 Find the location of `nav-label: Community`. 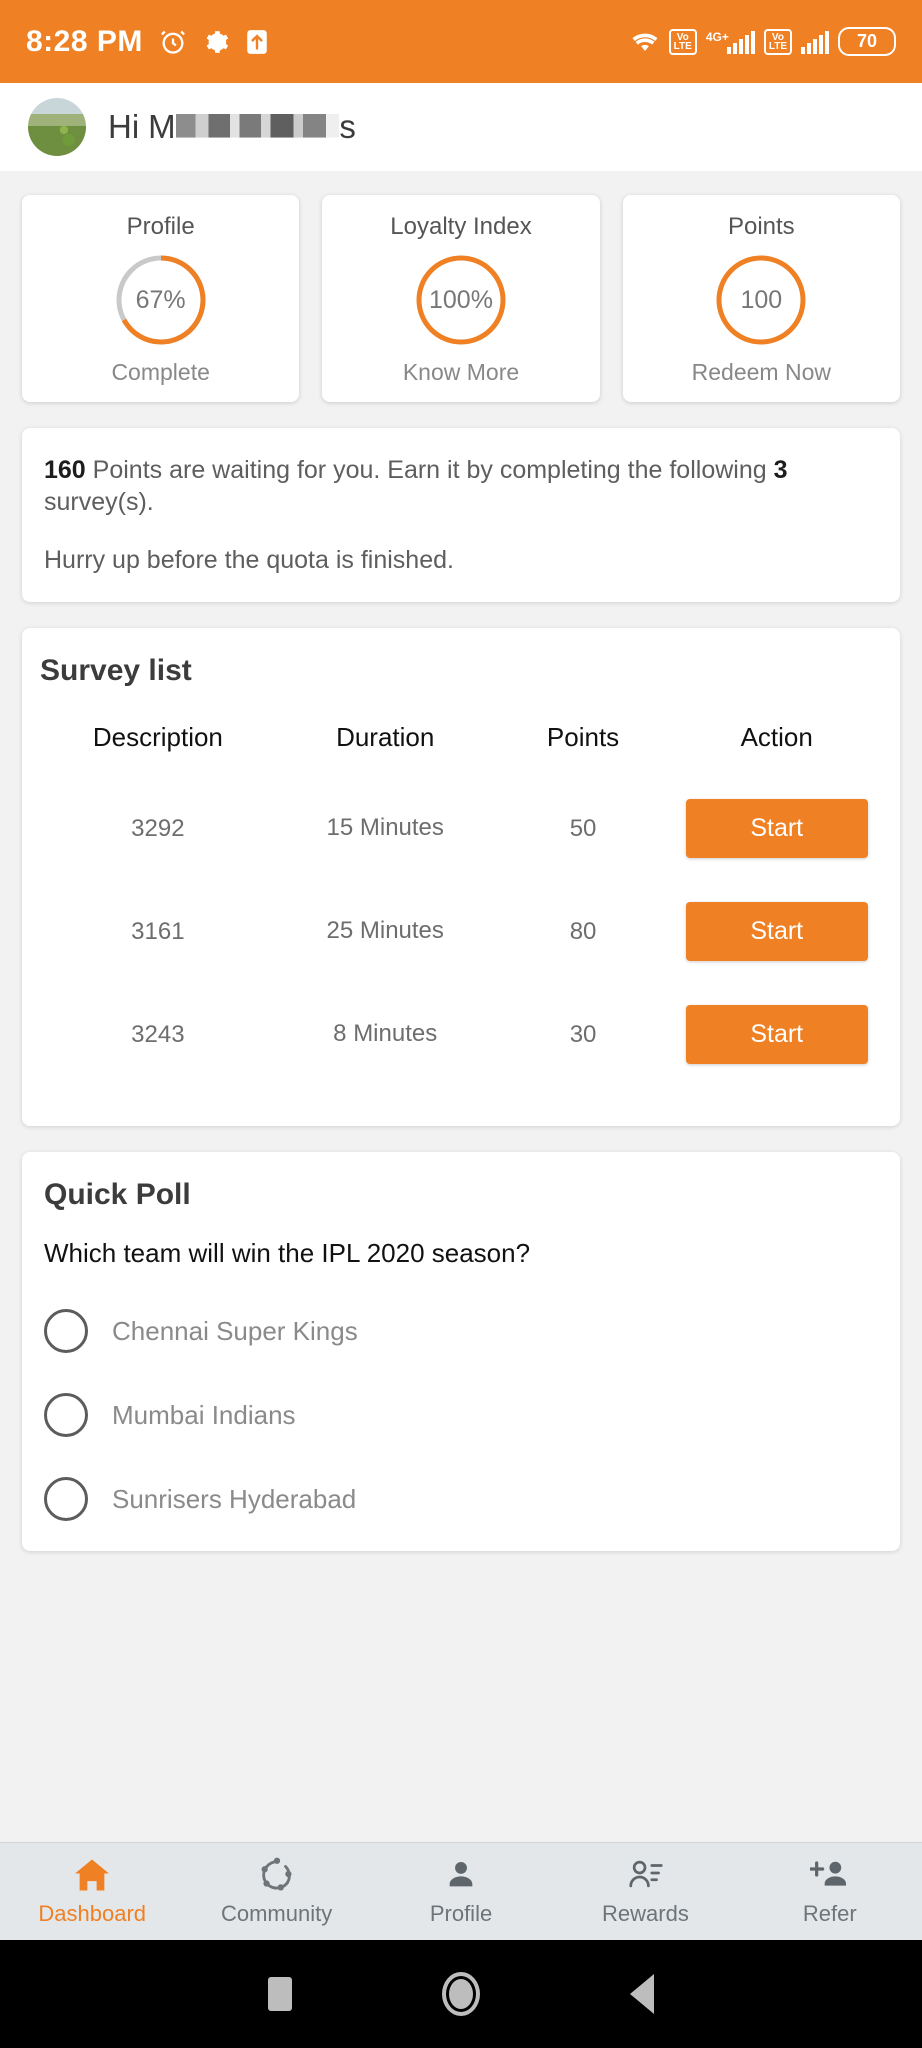

nav-label: Community is located at coordinates (276, 1913).